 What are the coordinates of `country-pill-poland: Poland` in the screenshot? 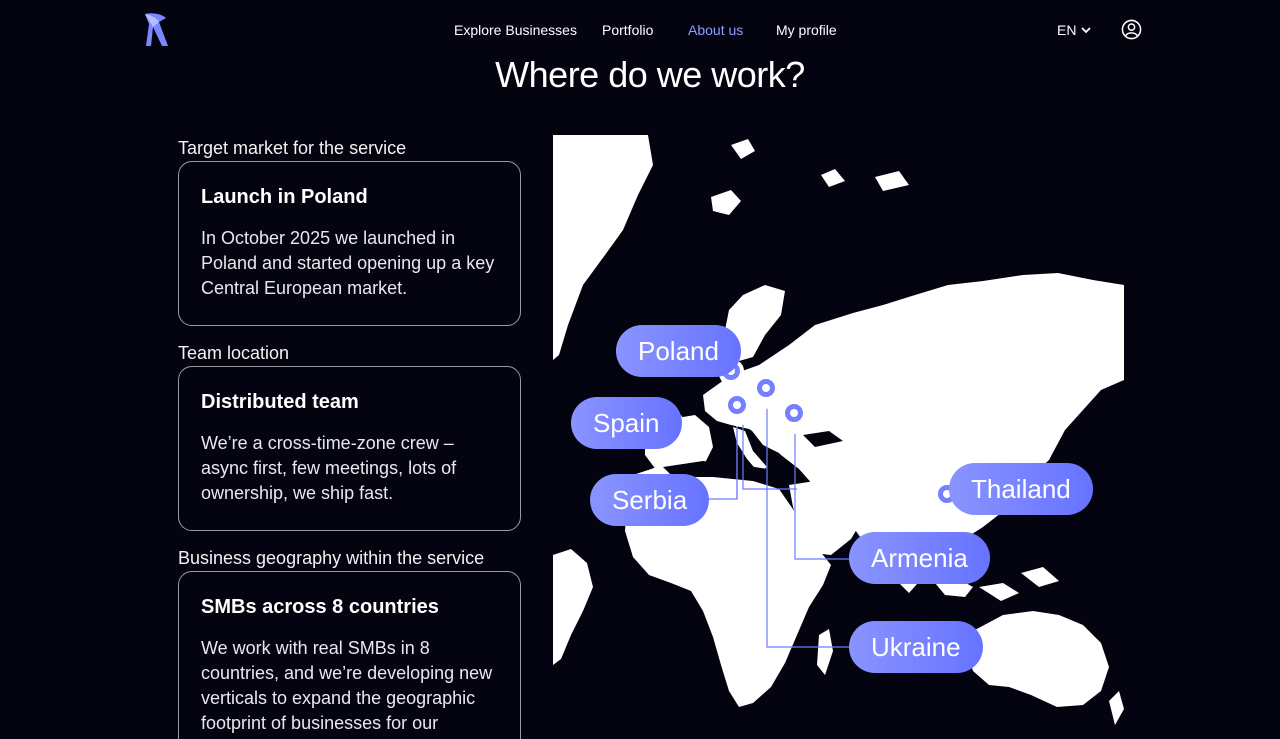 It's located at (678, 351).